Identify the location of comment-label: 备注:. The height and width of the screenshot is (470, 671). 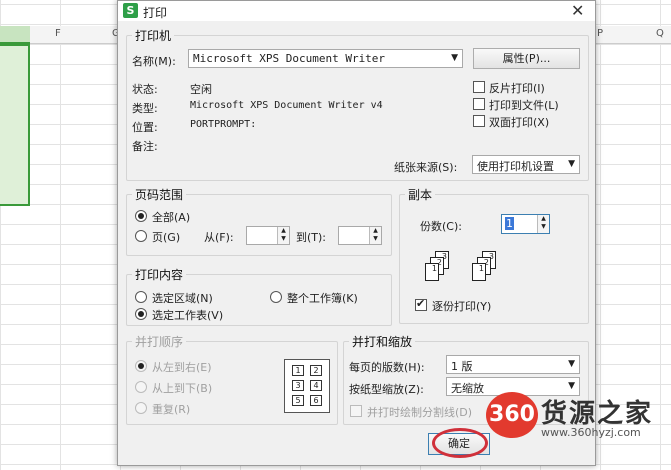
(145, 146).